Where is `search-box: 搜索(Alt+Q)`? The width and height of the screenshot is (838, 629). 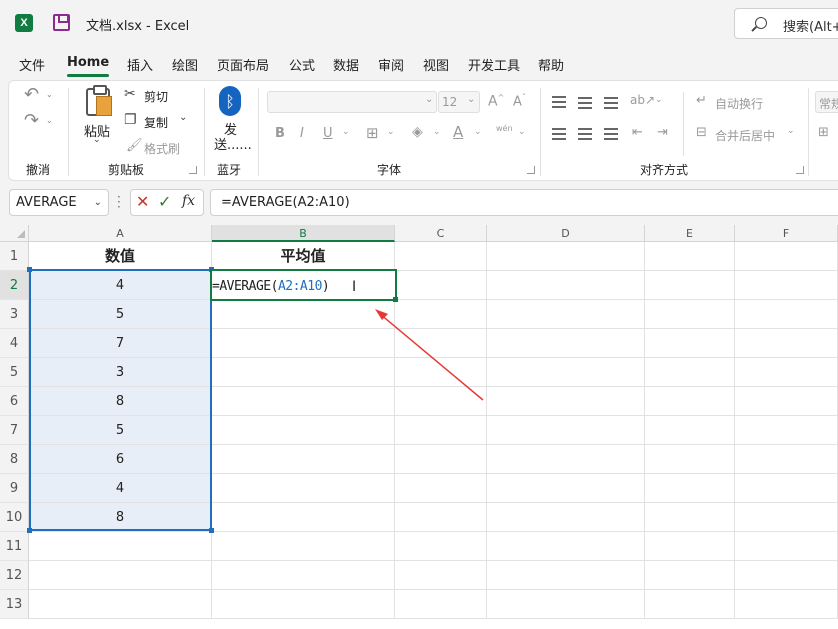
search-box: 搜索(Alt+Q) is located at coordinates (786, 23).